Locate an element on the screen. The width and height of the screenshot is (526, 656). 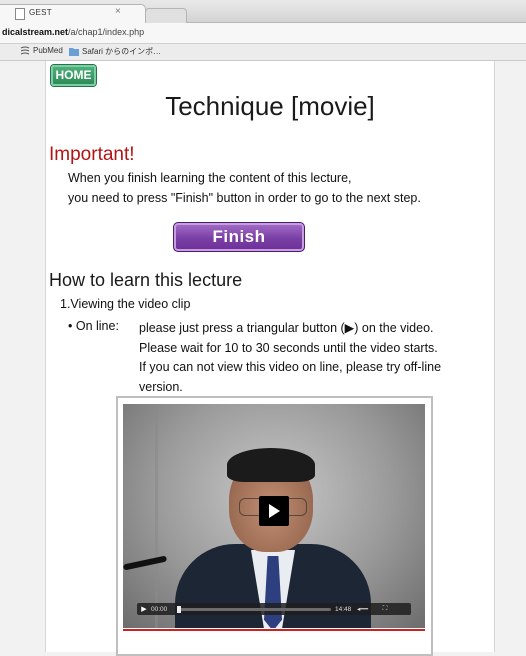
browser-tab-bar: ❯ GEST × is located at coordinates (263, 11).